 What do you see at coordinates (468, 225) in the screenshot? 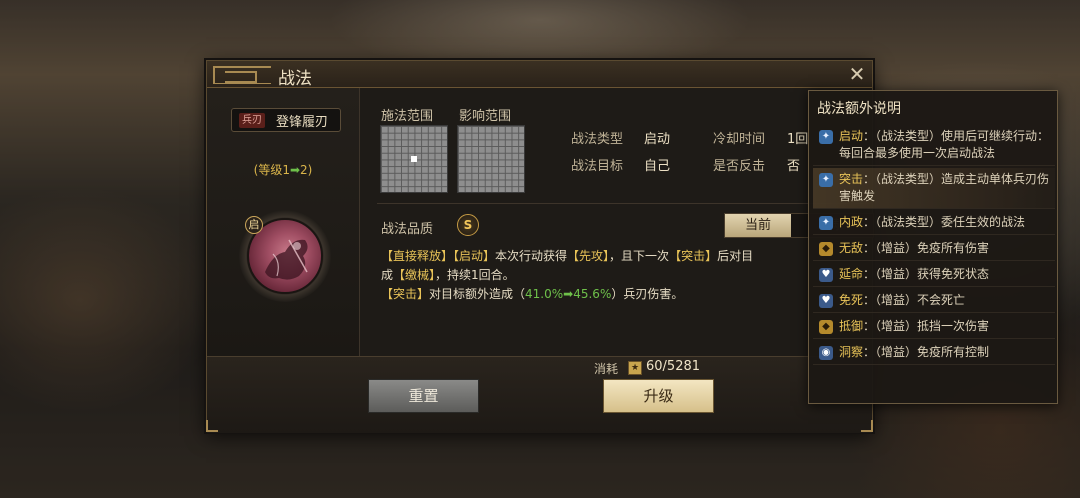
I see `quality-grade-badge: S` at bounding box center [468, 225].